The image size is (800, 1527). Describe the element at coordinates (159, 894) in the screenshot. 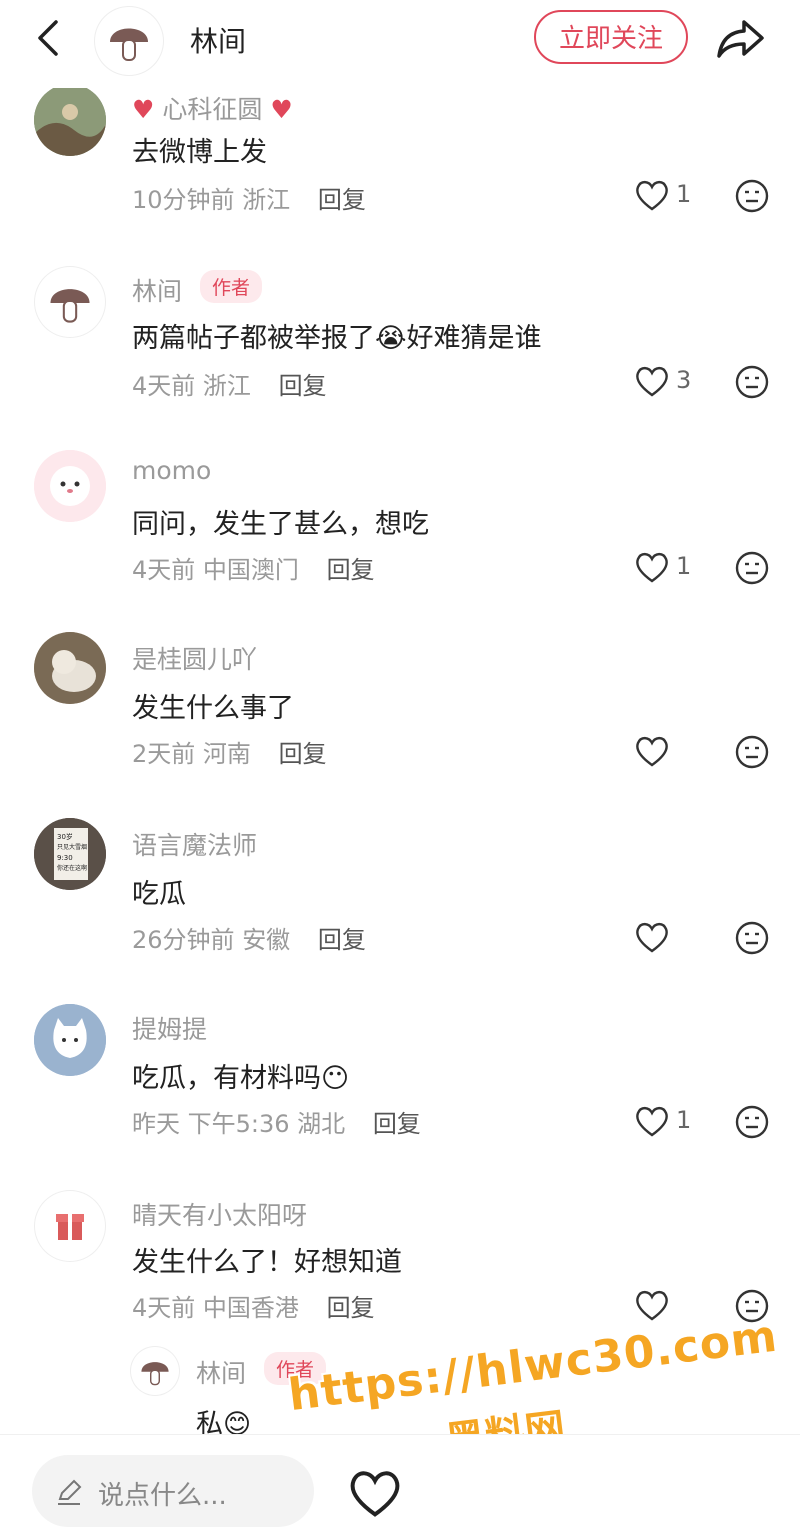

I see `comment-text: 吃瓜` at that location.